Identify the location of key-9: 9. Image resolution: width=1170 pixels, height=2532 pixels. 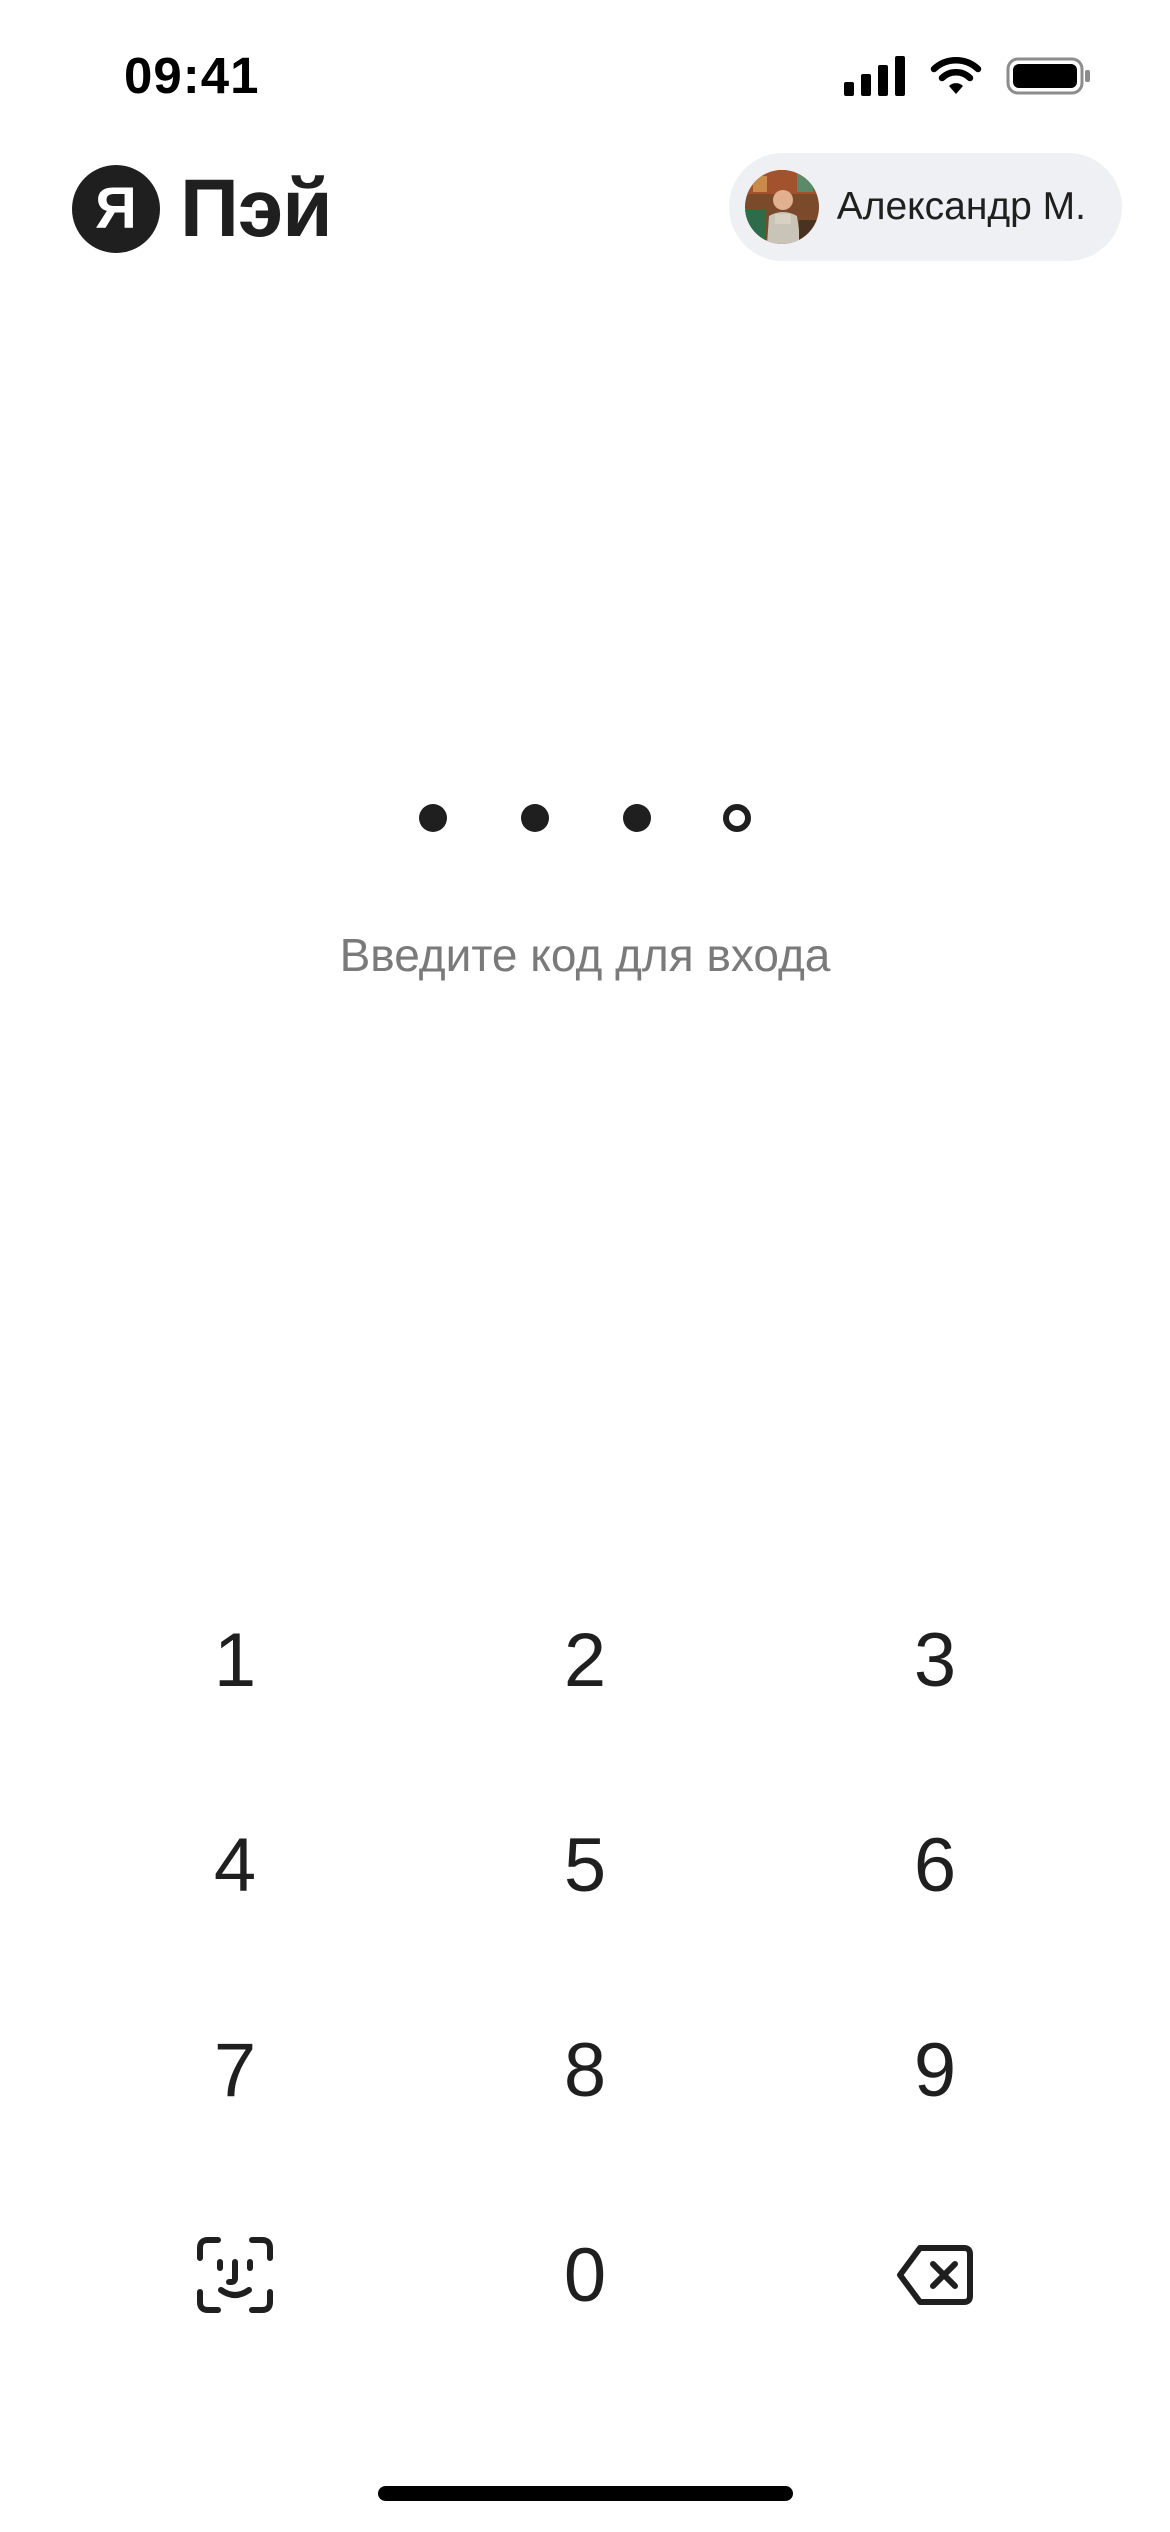
(935, 2070).